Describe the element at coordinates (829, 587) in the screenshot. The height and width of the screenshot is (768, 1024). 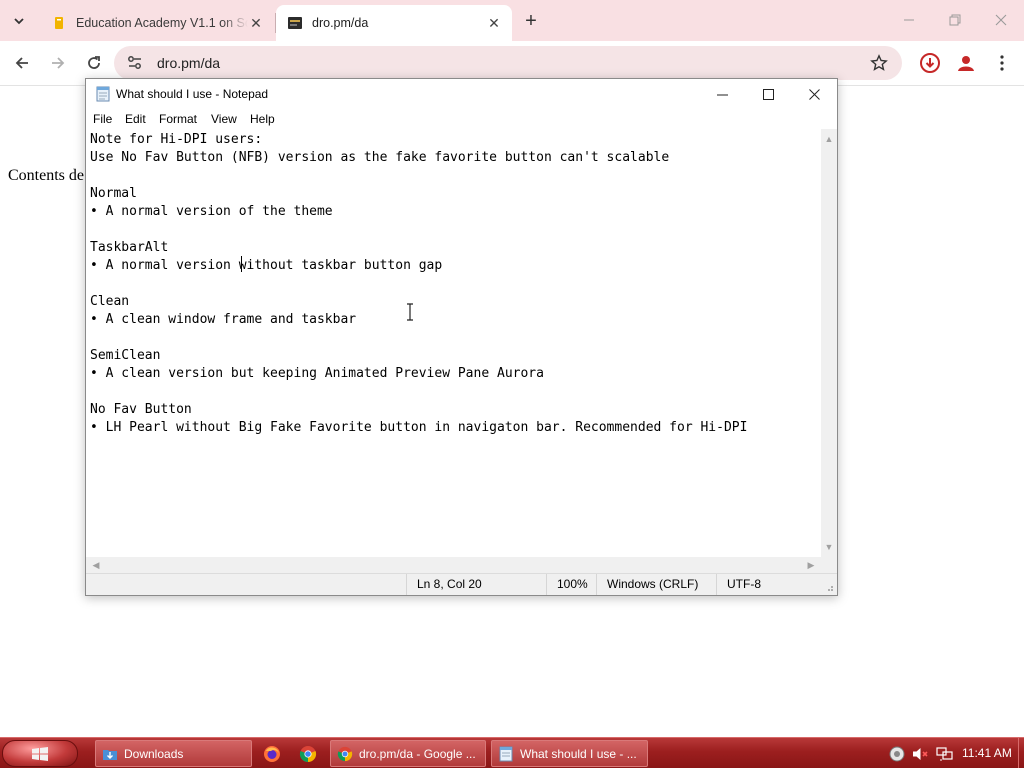
I see `resize-grip-icon` at that location.